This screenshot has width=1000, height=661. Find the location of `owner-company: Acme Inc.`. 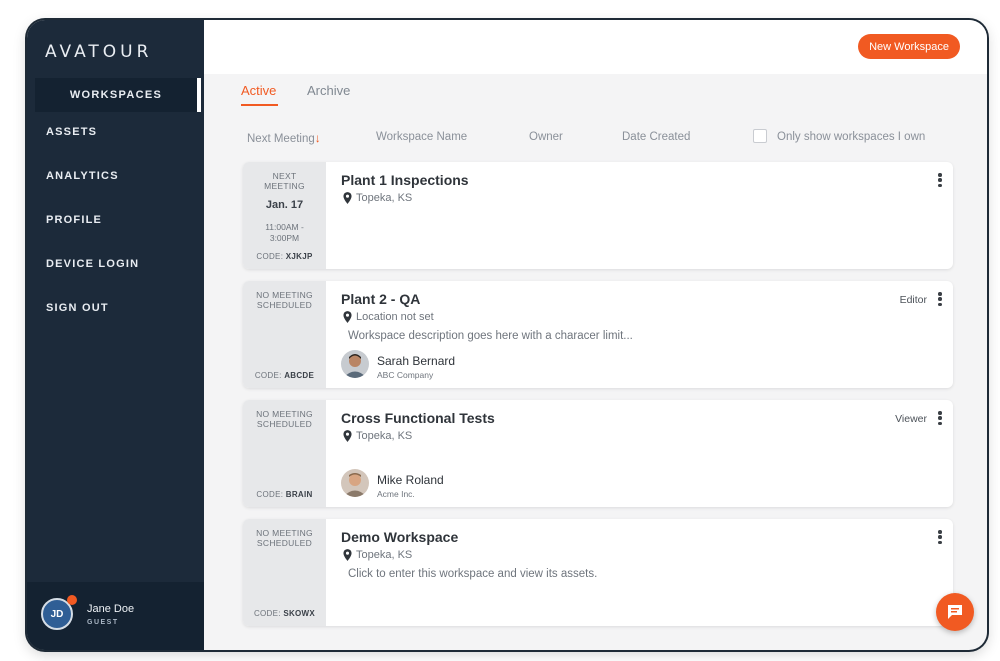

owner-company: Acme Inc. is located at coordinates (396, 494).